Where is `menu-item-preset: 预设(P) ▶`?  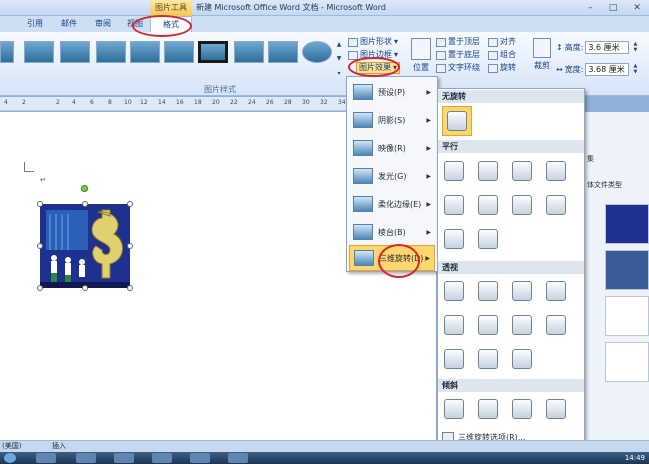 menu-item-preset: 预设(P) ▶ is located at coordinates (392, 92).